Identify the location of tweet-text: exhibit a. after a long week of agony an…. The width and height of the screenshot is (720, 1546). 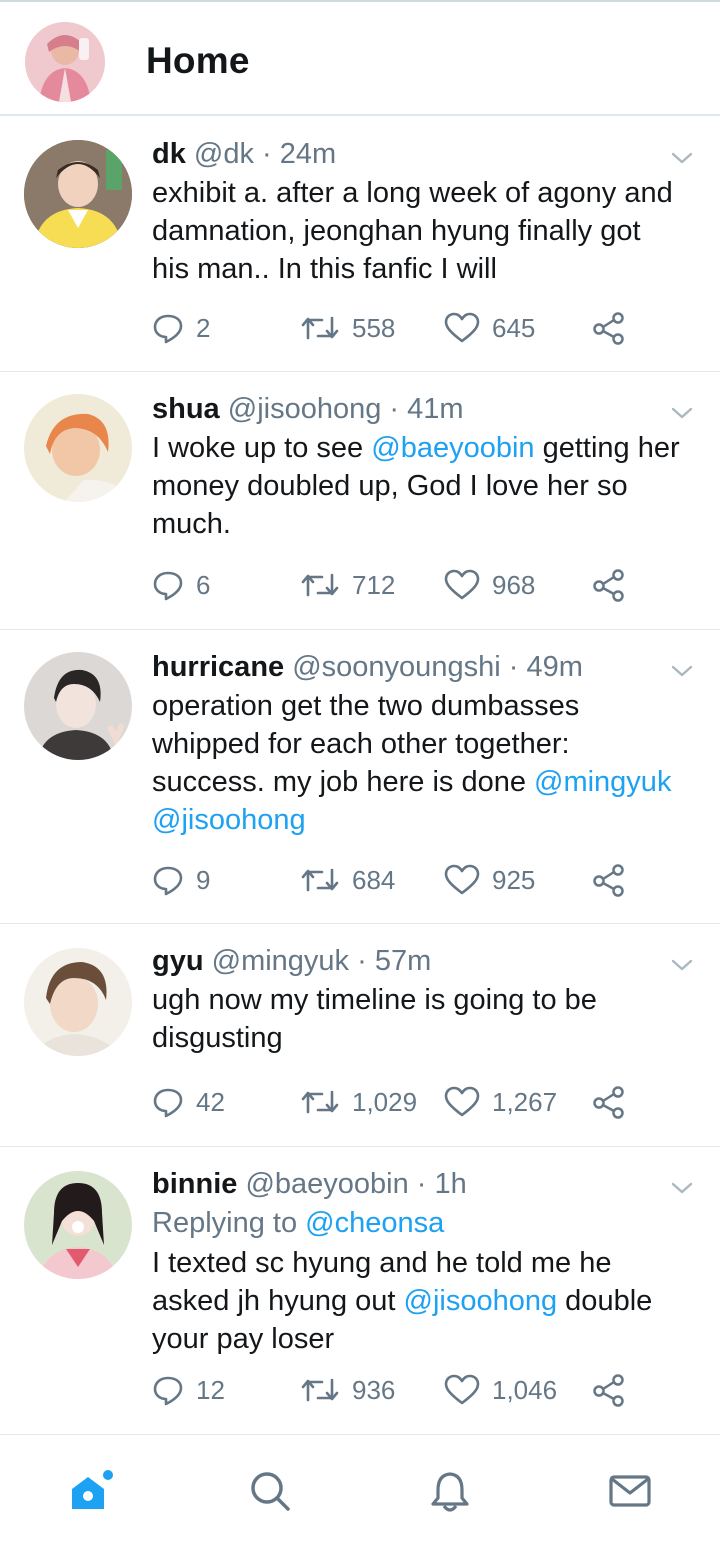
(422, 231).